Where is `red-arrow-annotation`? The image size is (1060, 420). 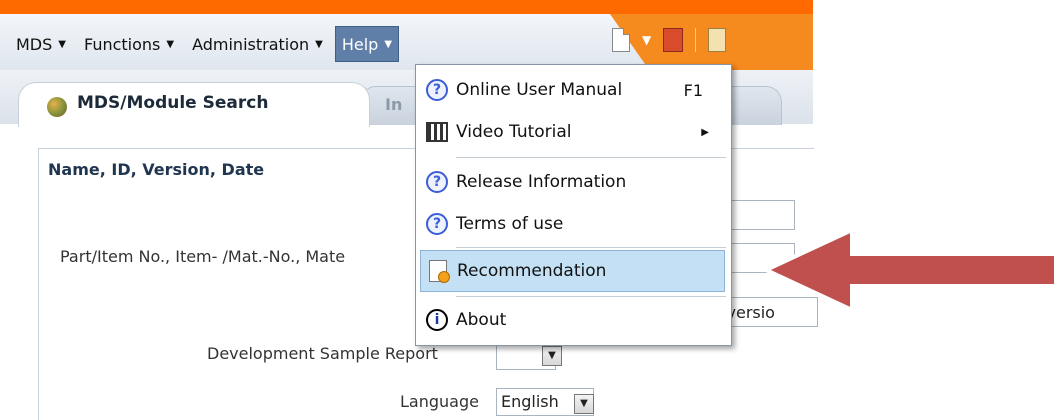
red-arrow-annotation is located at coordinates (909, 270).